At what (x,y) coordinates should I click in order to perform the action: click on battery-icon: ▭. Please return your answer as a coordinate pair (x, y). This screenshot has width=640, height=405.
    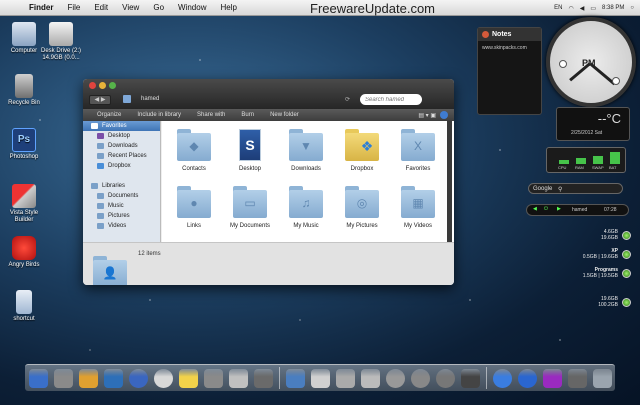
    Looking at the image, I should click on (593, 8).